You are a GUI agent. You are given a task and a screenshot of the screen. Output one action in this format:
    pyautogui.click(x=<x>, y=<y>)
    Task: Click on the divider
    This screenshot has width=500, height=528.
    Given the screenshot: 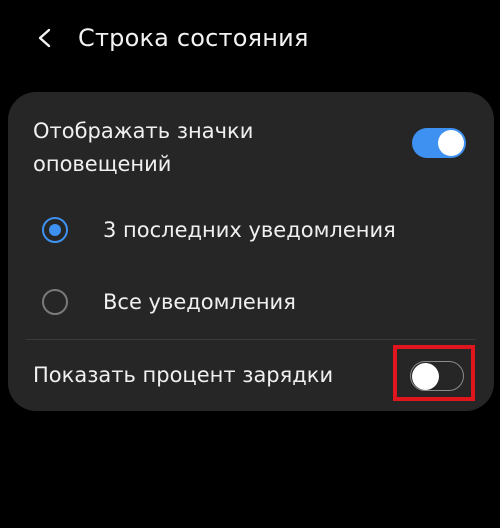 What is the action you would take?
    pyautogui.click(x=251, y=339)
    